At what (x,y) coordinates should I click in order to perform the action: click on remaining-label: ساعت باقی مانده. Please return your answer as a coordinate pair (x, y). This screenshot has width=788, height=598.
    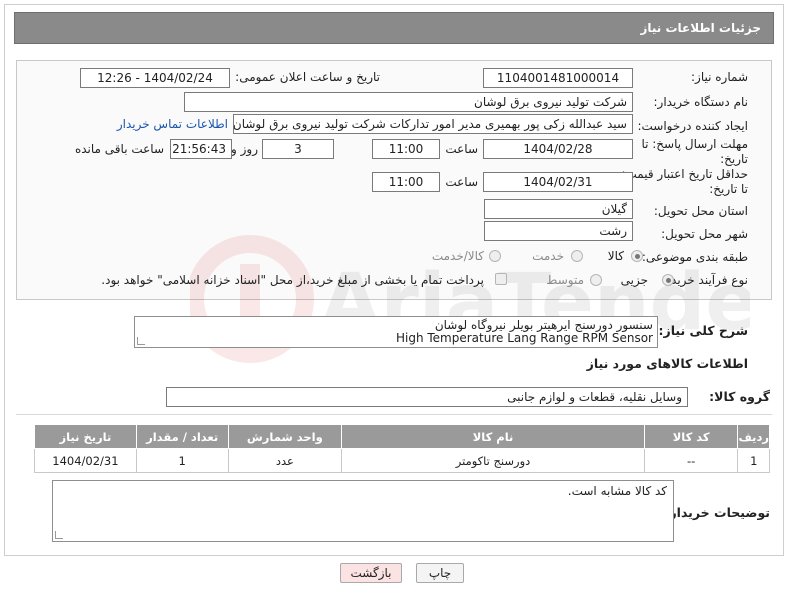
    Looking at the image, I should click on (119, 149).